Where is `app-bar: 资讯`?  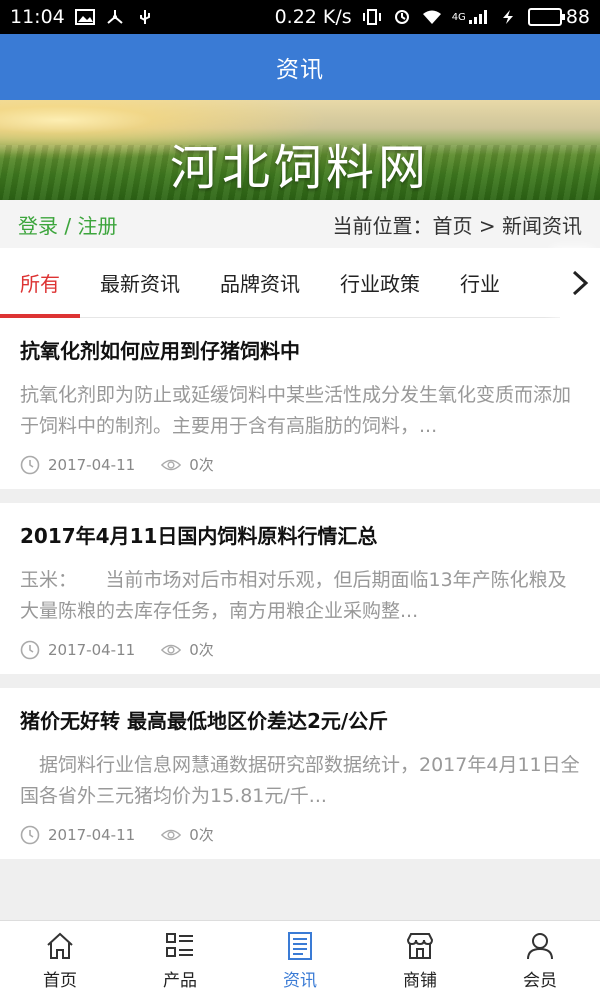 app-bar: 资讯 is located at coordinates (300, 67).